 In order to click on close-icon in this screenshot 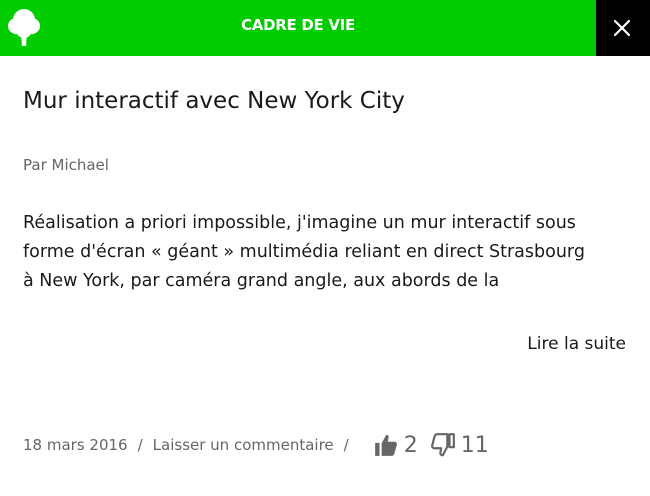, I will do `click(622, 28)`.